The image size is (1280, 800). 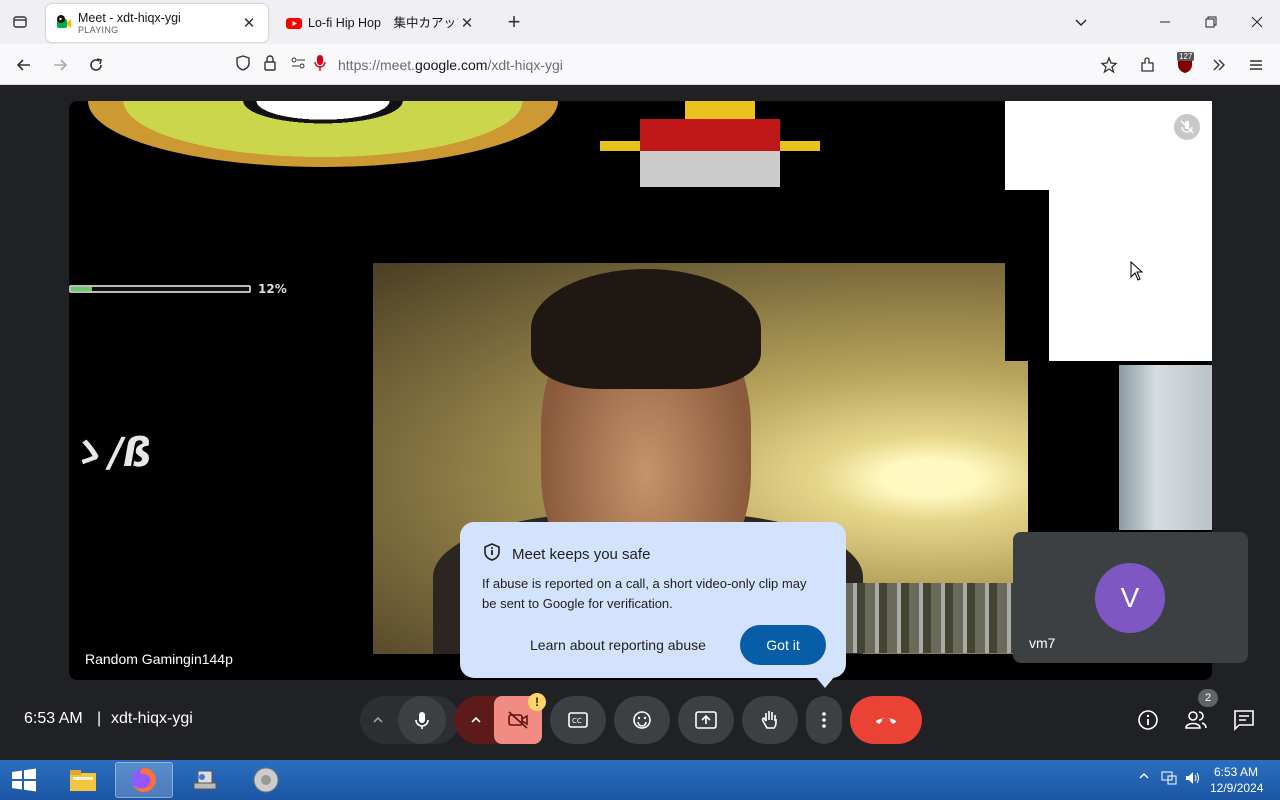 What do you see at coordinates (537, 702) in the screenshot?
I see `camera-warning-badge: !` at bounding box center [537, 702].